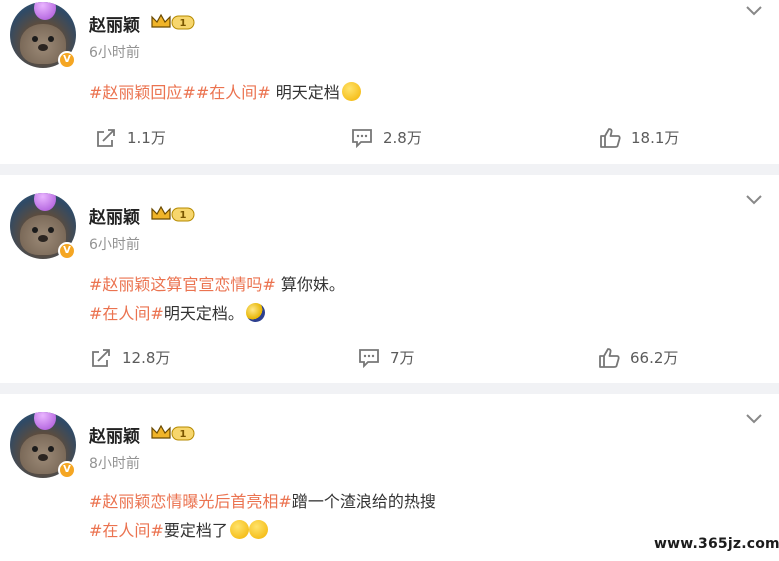 The height and width of the screenshot is (561, 779). I want to click on post-time: 8小时前, so click(114, 463).